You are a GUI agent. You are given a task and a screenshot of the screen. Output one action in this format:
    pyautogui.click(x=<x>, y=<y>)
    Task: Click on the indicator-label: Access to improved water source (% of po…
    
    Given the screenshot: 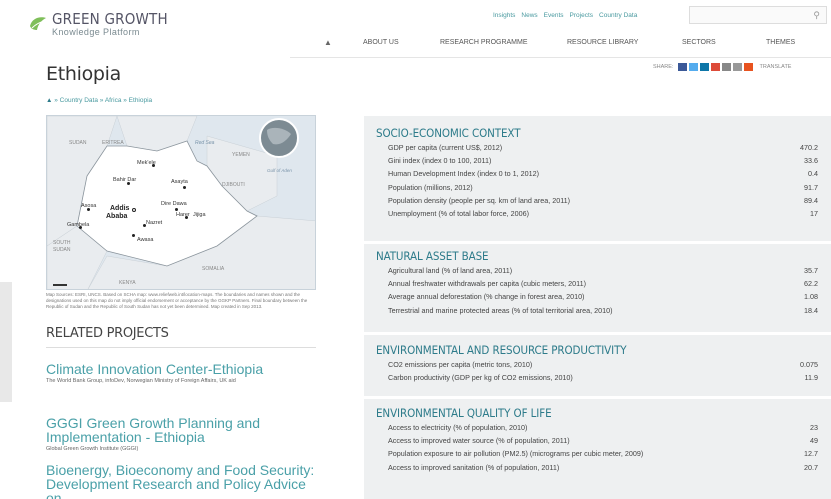 What is the action you would take?
    pyautogui.click(x=479, y=441)
    